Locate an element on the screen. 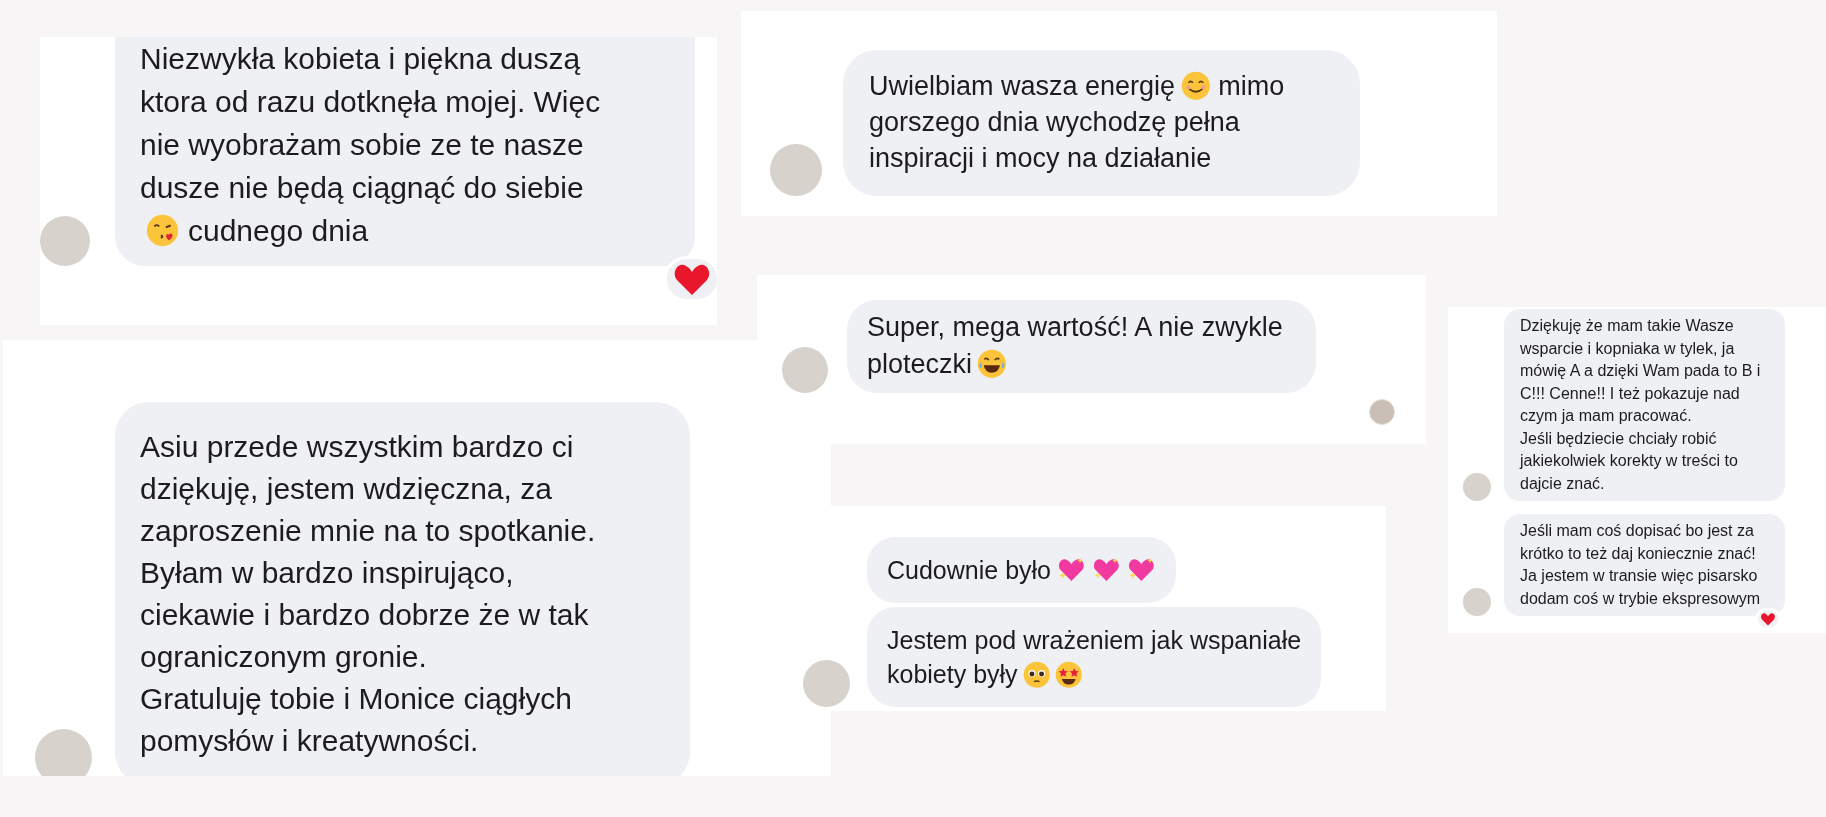 This screenshot has height=817, width=1826. message-text: Jestem pod wrażeniem jak wspaniałe is located at coordinates (1094, 640).